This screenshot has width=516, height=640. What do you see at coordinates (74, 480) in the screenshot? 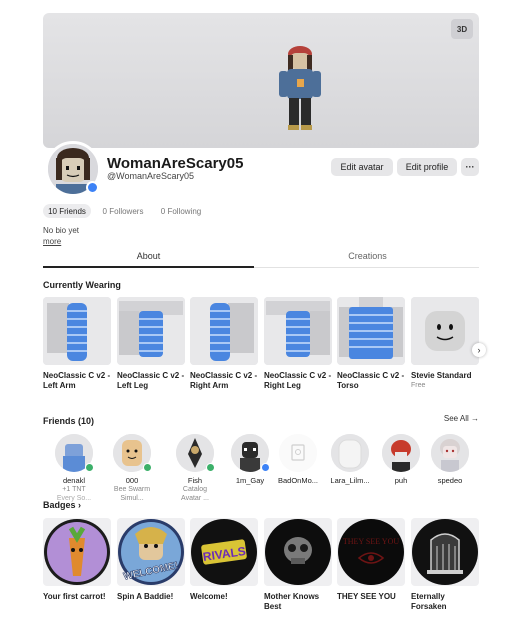
I see `friend-name: denakl` at bounding box center [74, 480].